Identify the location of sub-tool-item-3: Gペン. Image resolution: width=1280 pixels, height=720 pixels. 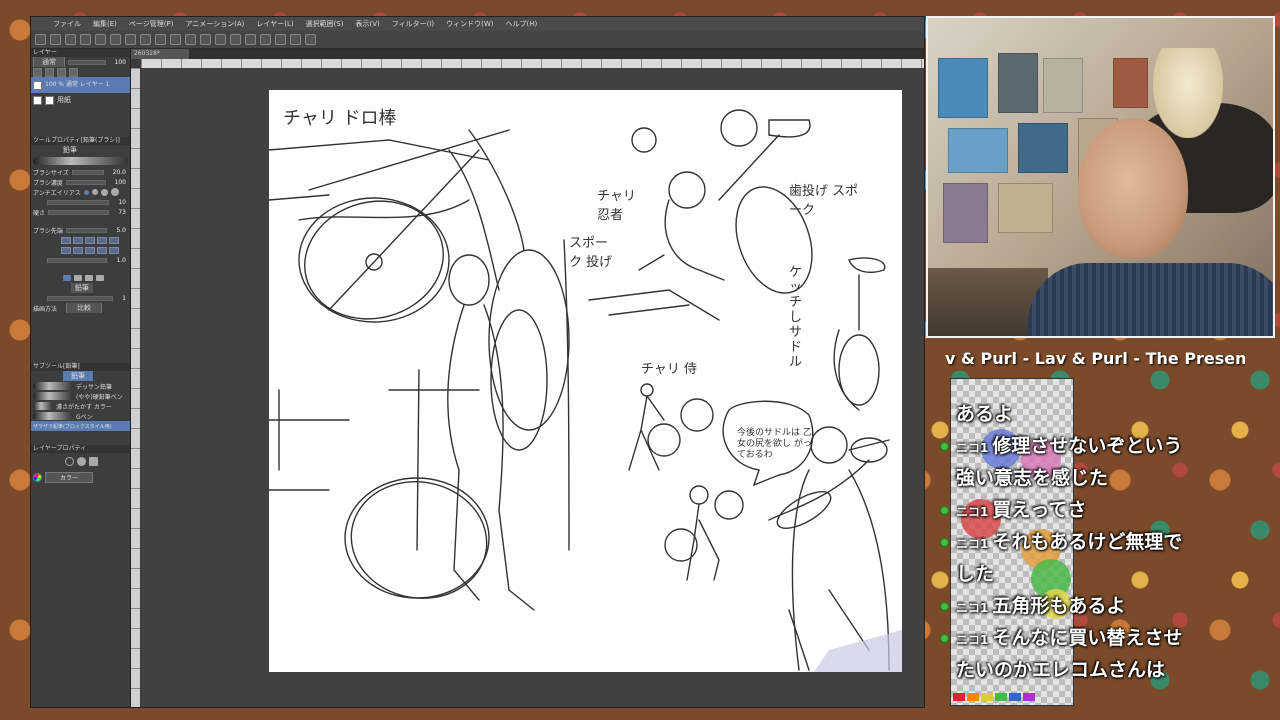
(80, 416).